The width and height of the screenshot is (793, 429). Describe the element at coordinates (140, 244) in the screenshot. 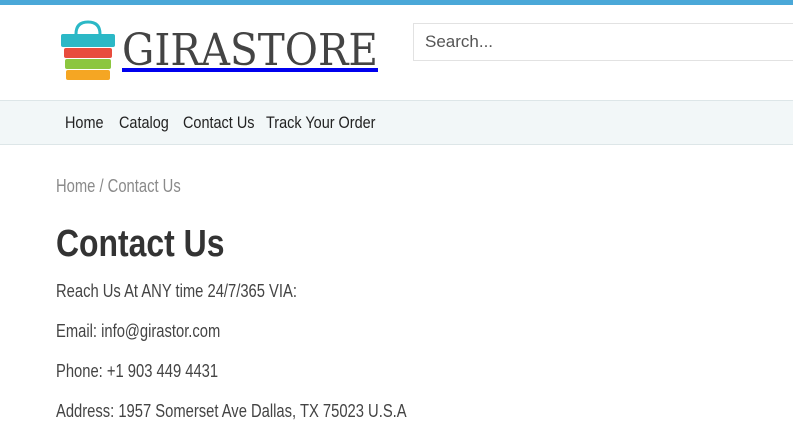

I see `page-title: Contact Us` at that location.